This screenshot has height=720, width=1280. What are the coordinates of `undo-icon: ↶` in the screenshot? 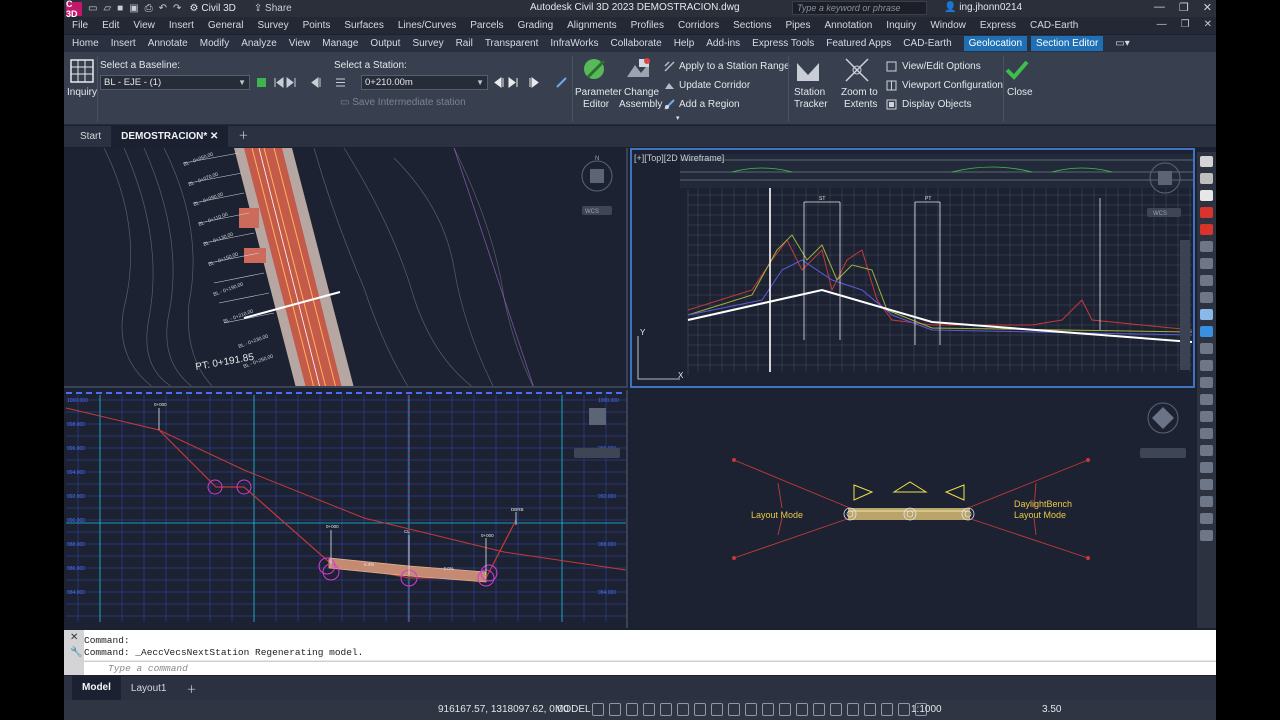 It's located at (163, 8).